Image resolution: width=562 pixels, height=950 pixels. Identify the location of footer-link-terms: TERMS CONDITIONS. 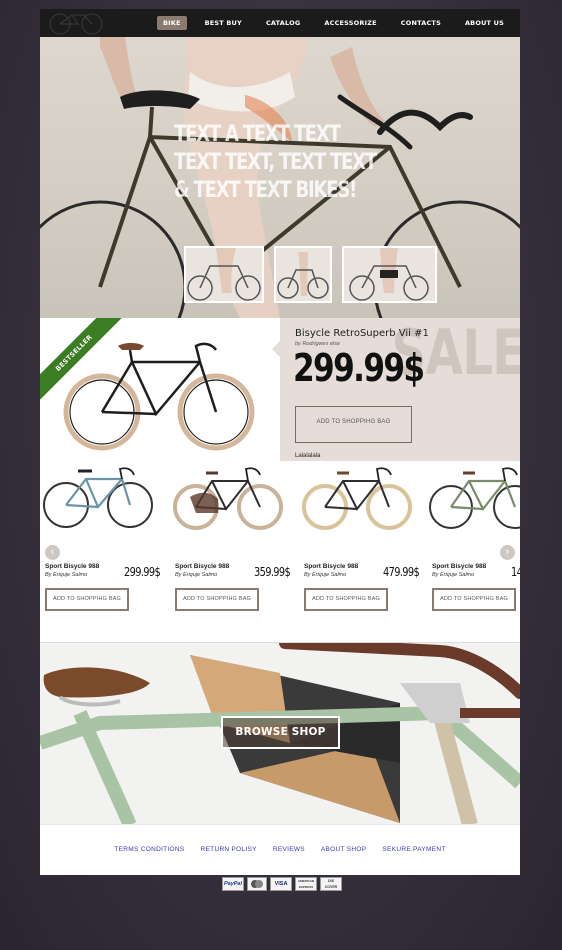
(149, 849).